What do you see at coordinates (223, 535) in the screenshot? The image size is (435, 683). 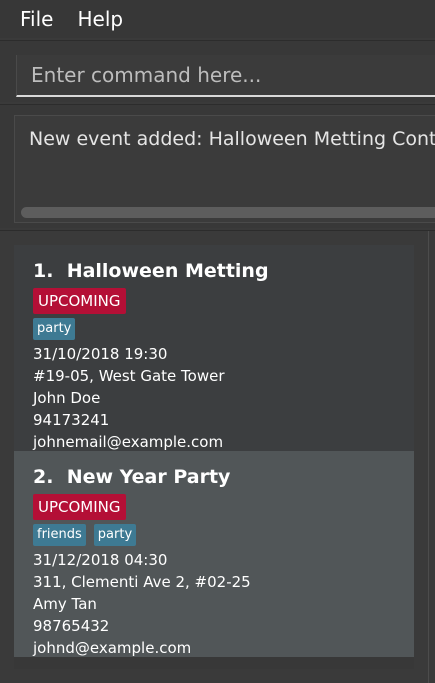 I see `tag-list: friends party` at bounding box center [223, 535].